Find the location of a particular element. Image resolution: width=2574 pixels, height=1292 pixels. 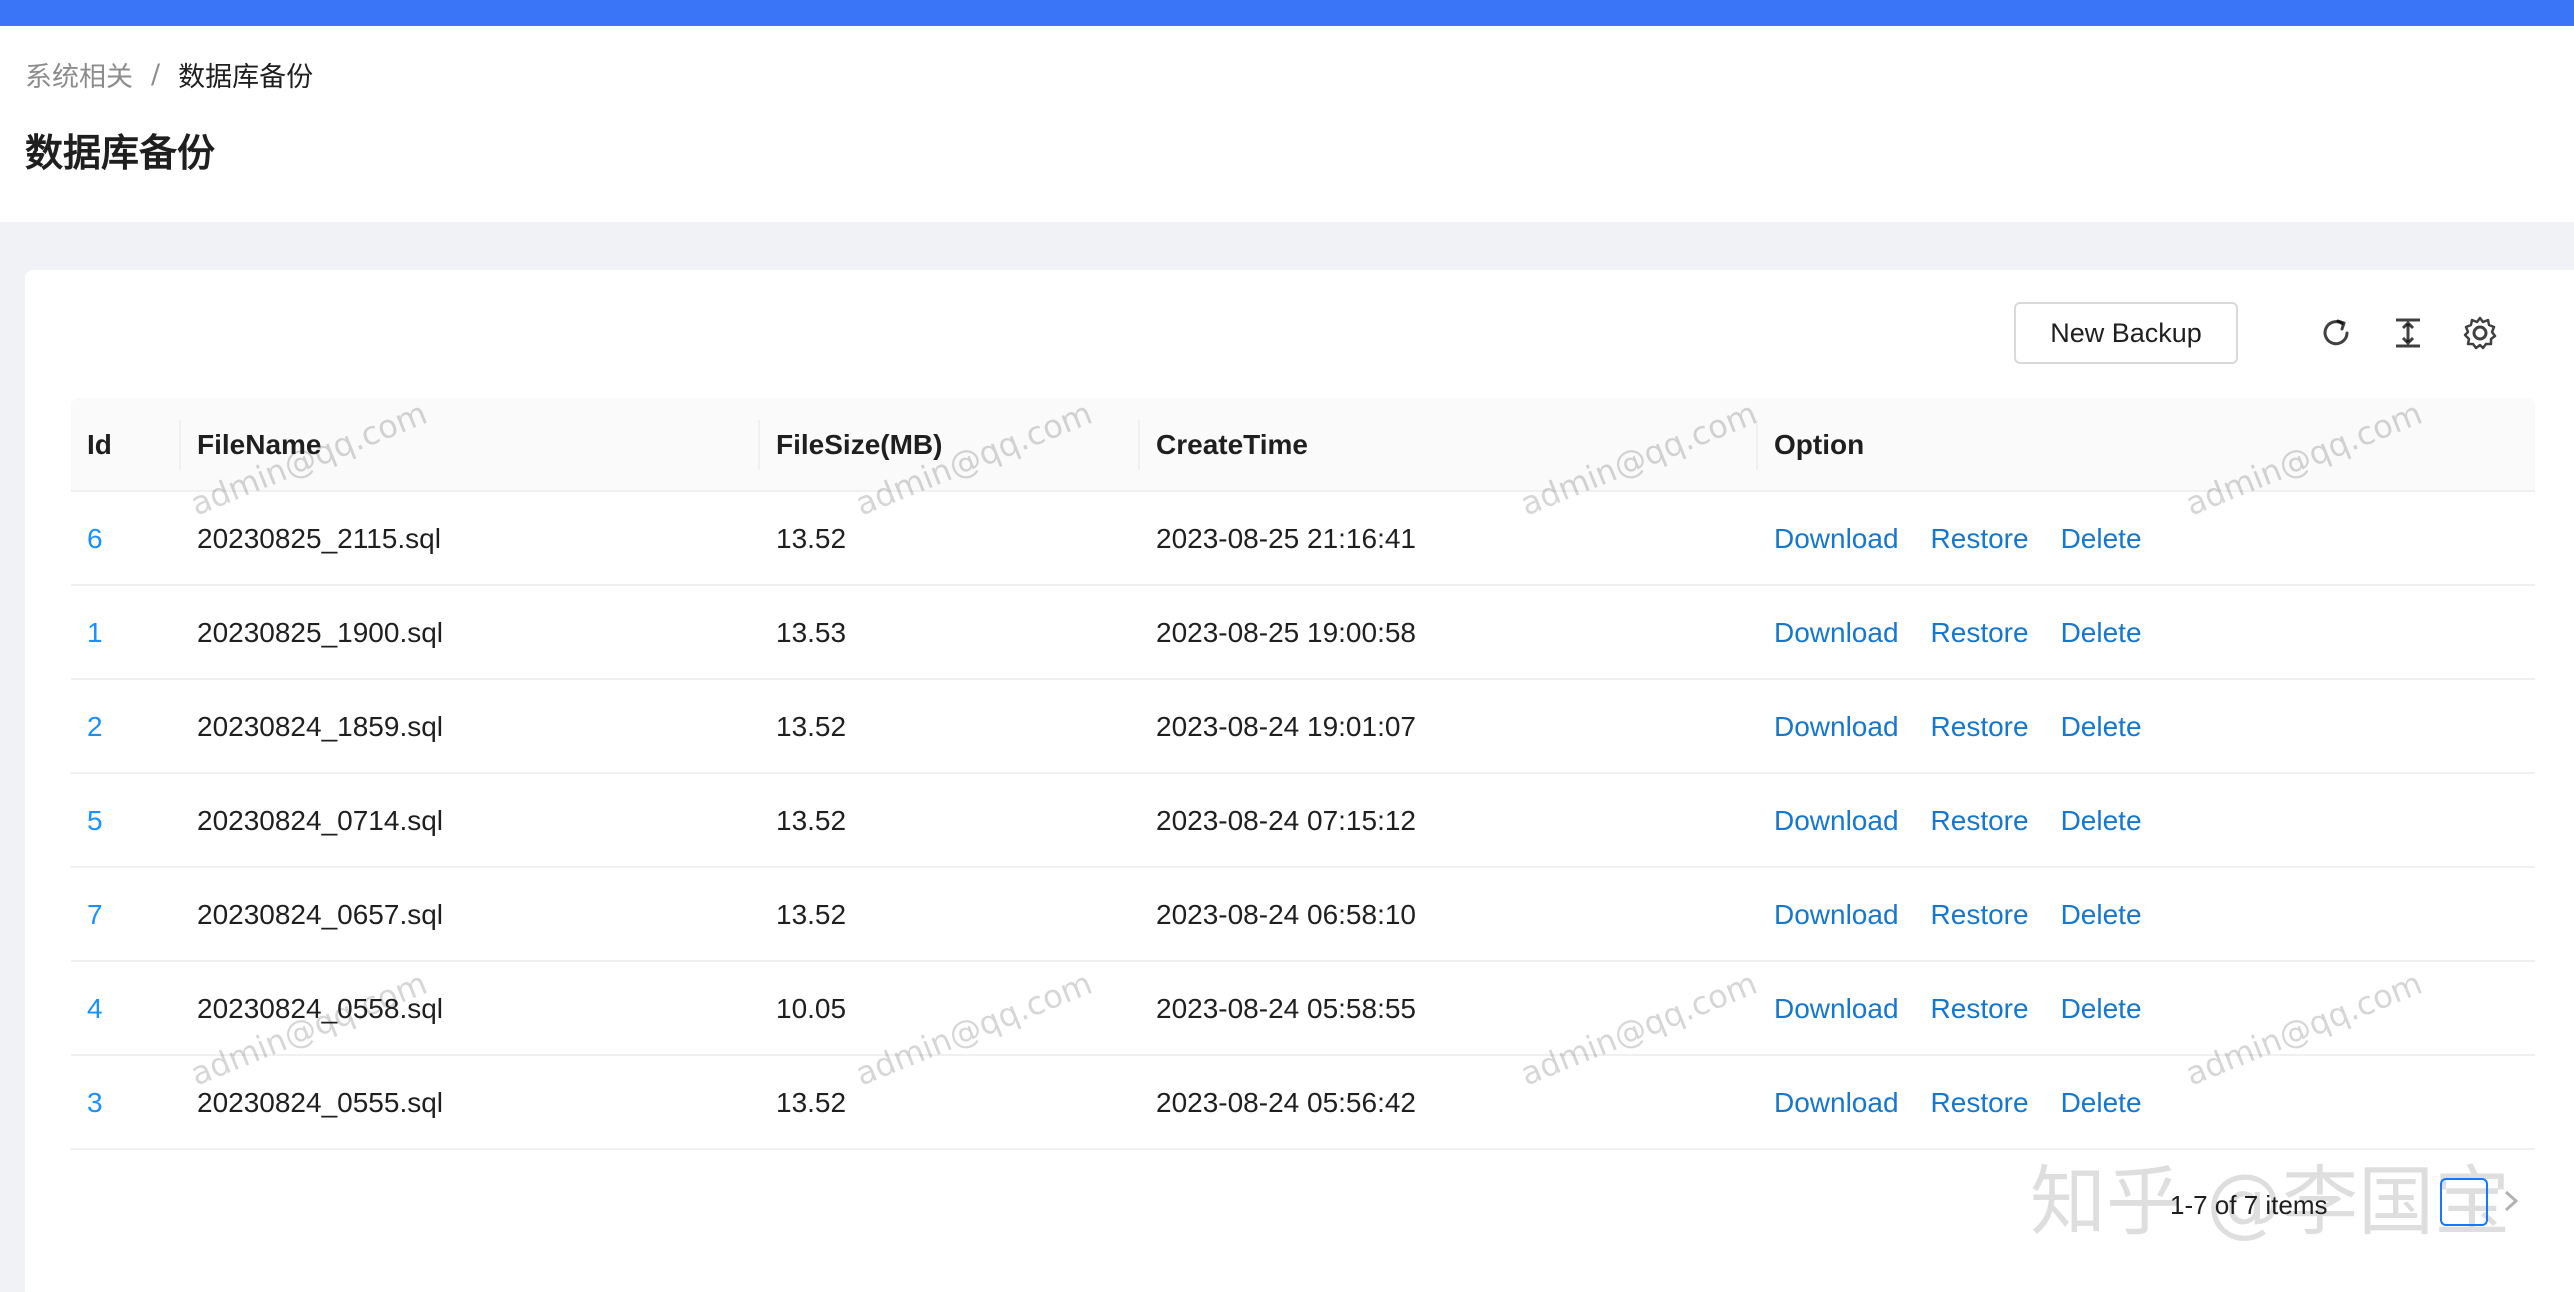

column-header-filename: FileName is located at coordinates (259, 445).